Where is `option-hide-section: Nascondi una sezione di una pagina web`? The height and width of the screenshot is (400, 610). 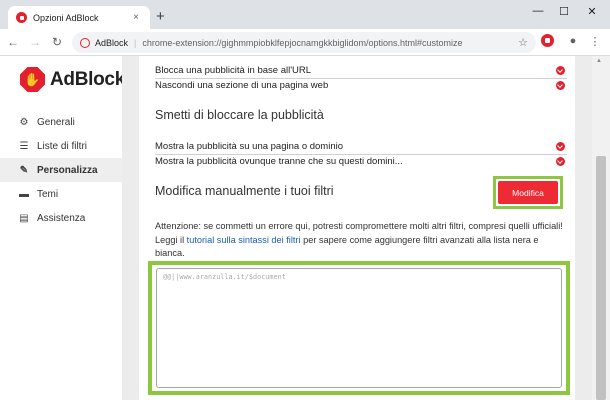
option-hide-section: Nascondi una sezione di una pagina web is located at coordinates (360, 85).